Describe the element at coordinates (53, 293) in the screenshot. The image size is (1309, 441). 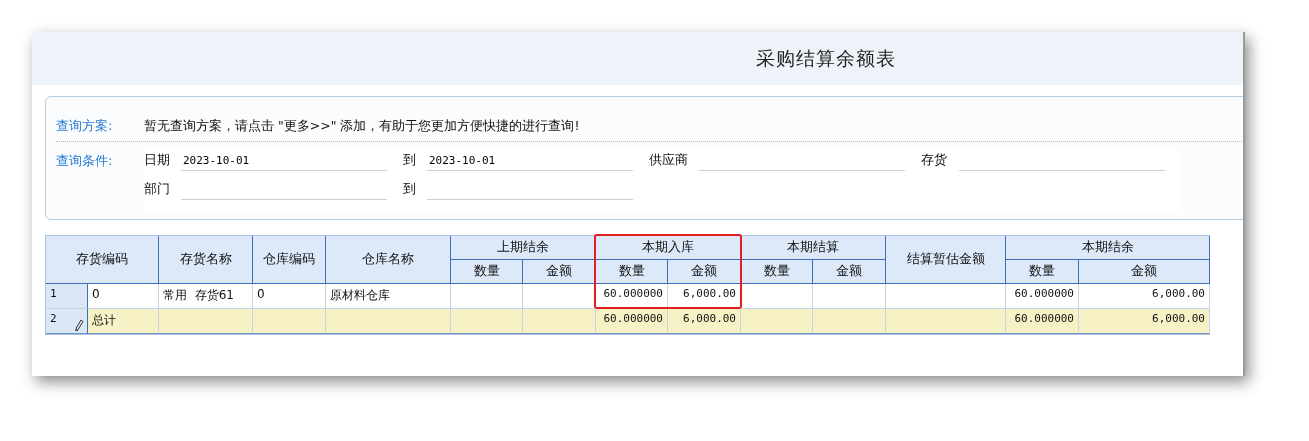
I see `row-number-text: 1` at that location.